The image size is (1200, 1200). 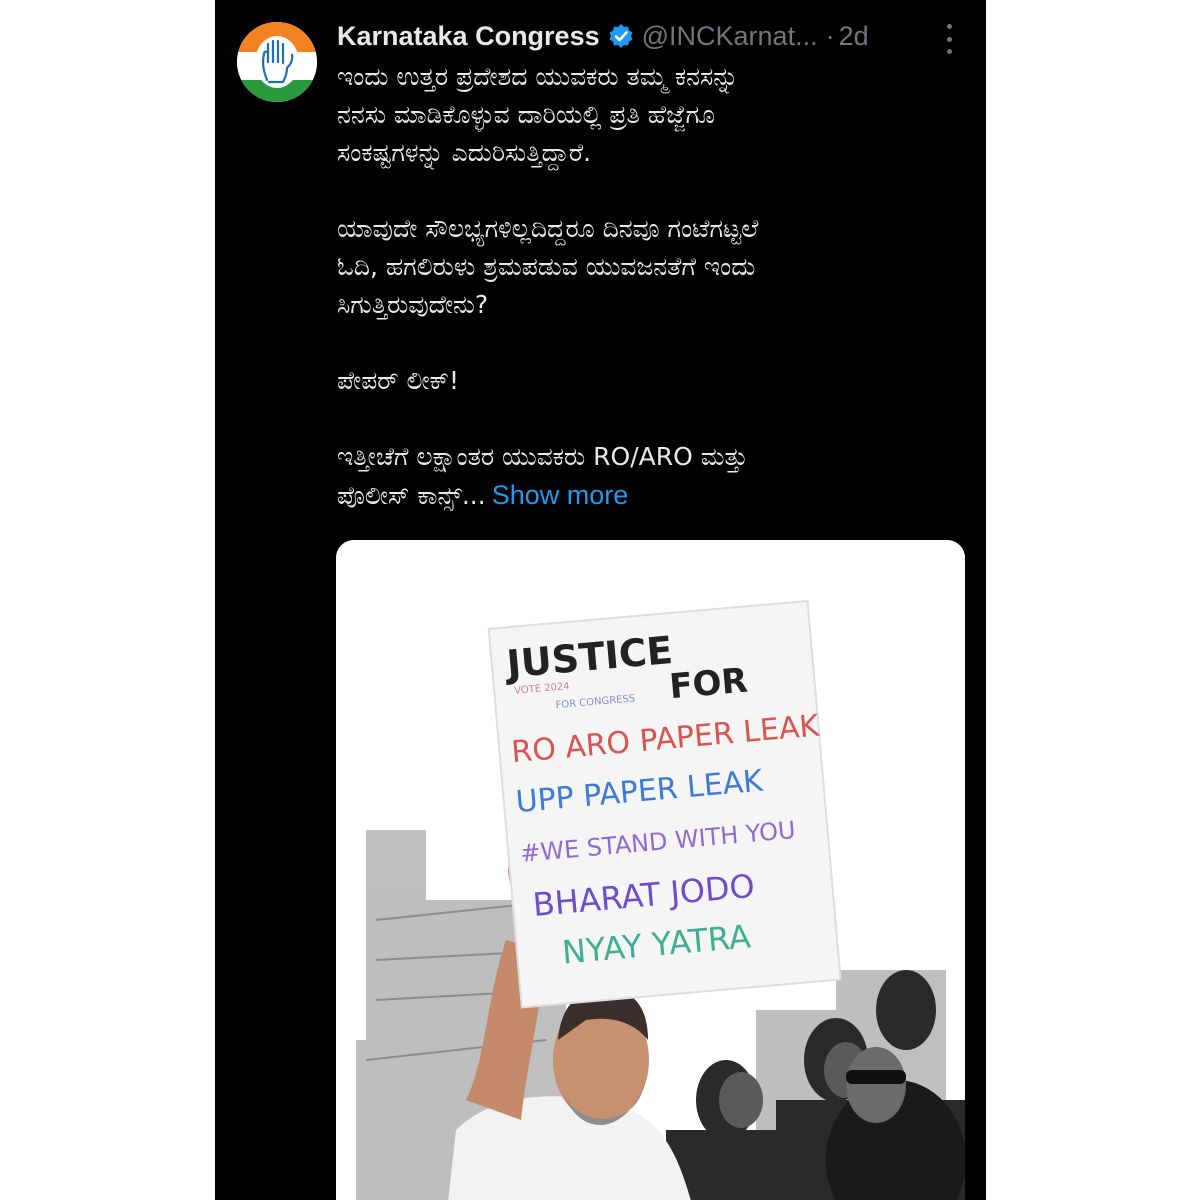 What do you see at coordinates (854, 36) in the screenshot?
I see `timestamp: 2d` at bounding box center [854, 36].